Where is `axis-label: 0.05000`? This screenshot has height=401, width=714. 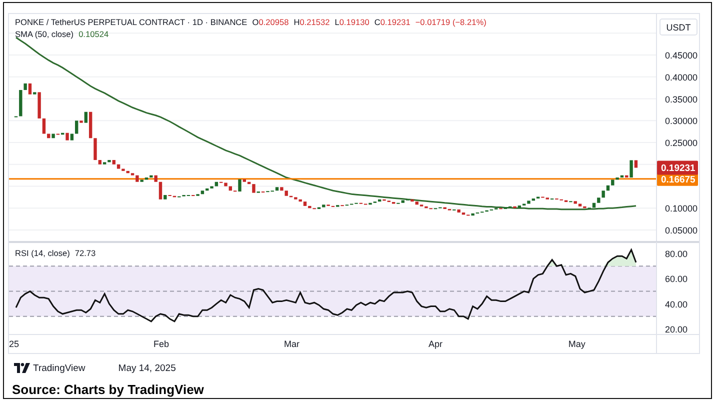
axis-label: 0.05000 is located at coordinates (681, 231).